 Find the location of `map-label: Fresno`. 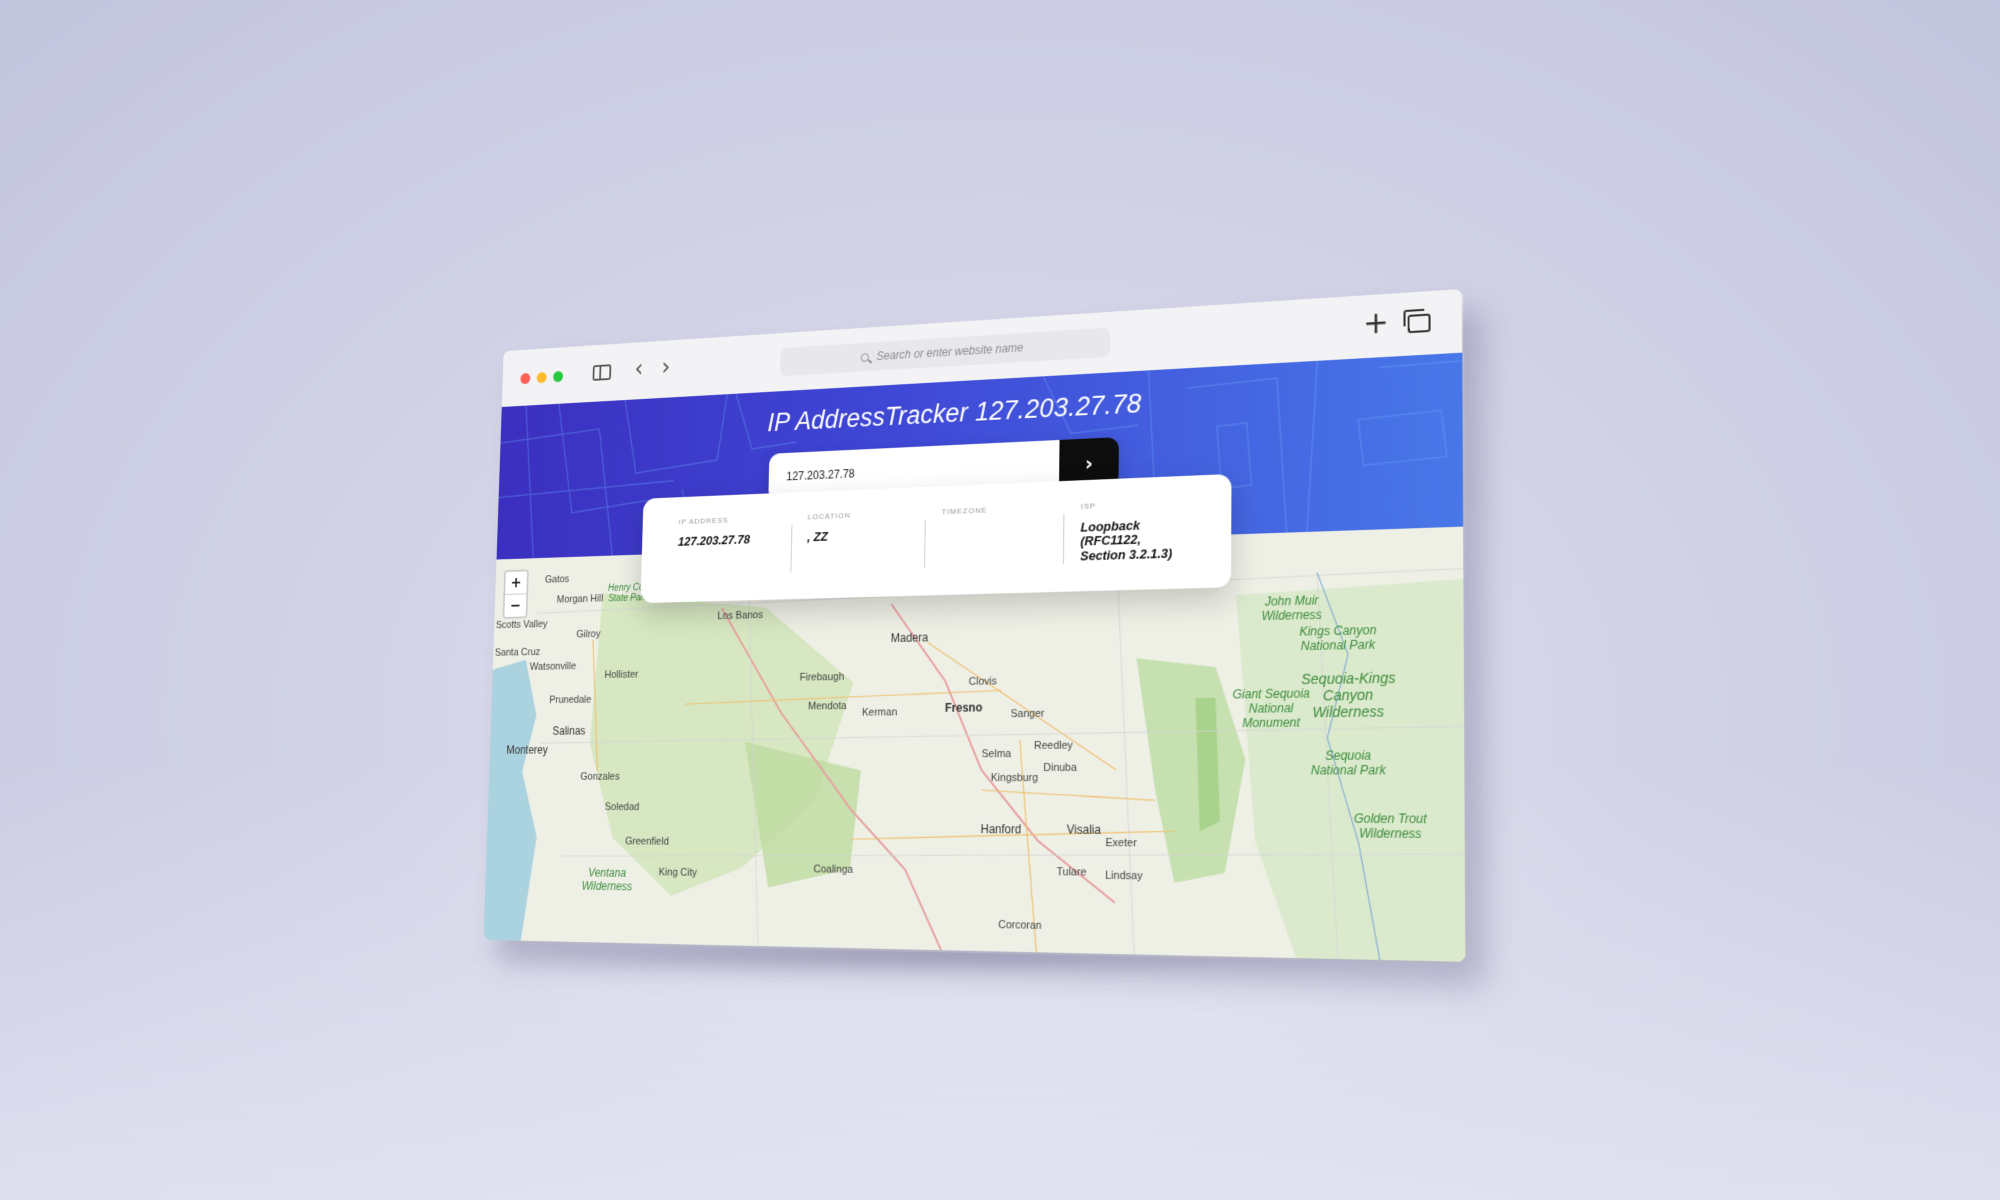

map-label: Fresno is located at coordinates (964, 708).